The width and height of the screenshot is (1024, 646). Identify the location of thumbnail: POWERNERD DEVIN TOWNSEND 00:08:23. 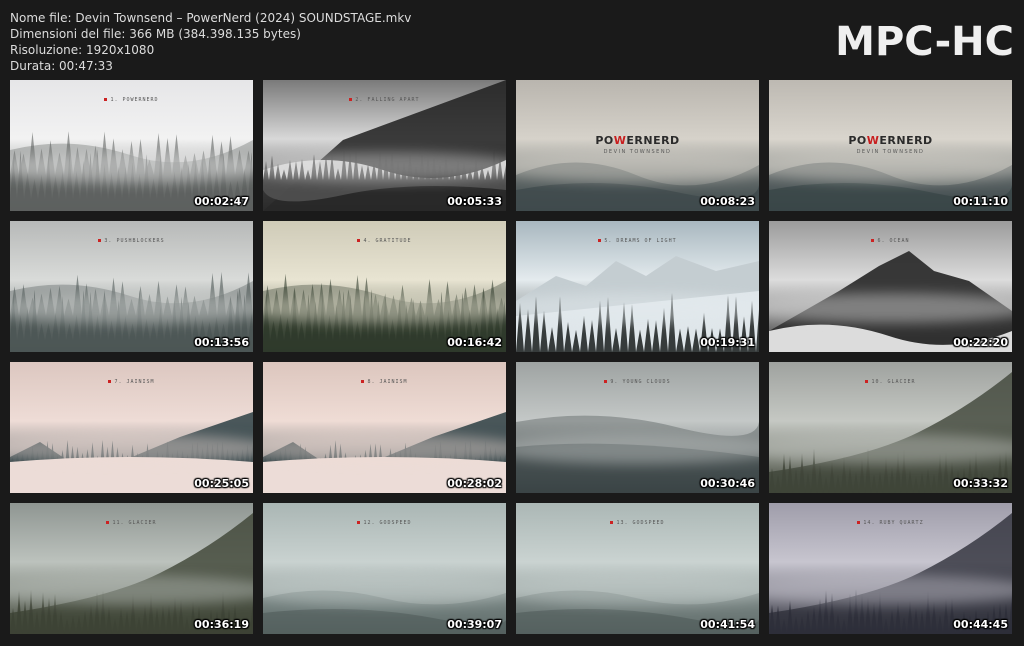
(637, 145).